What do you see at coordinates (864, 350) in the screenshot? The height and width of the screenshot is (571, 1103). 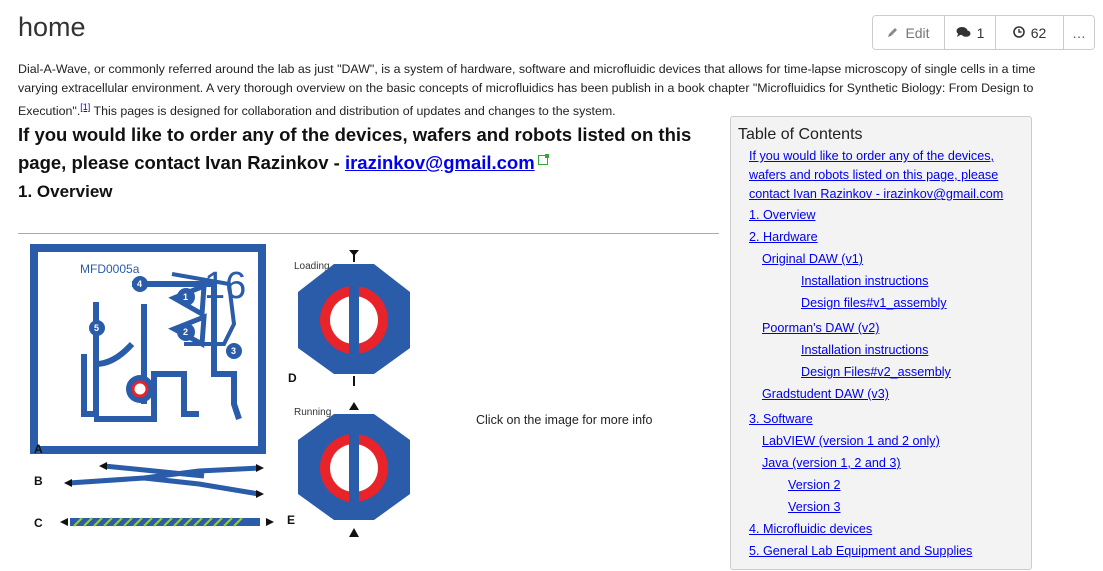 I see `toc-item-install-v2: Installation instructions` at bounding box center [864, 350].